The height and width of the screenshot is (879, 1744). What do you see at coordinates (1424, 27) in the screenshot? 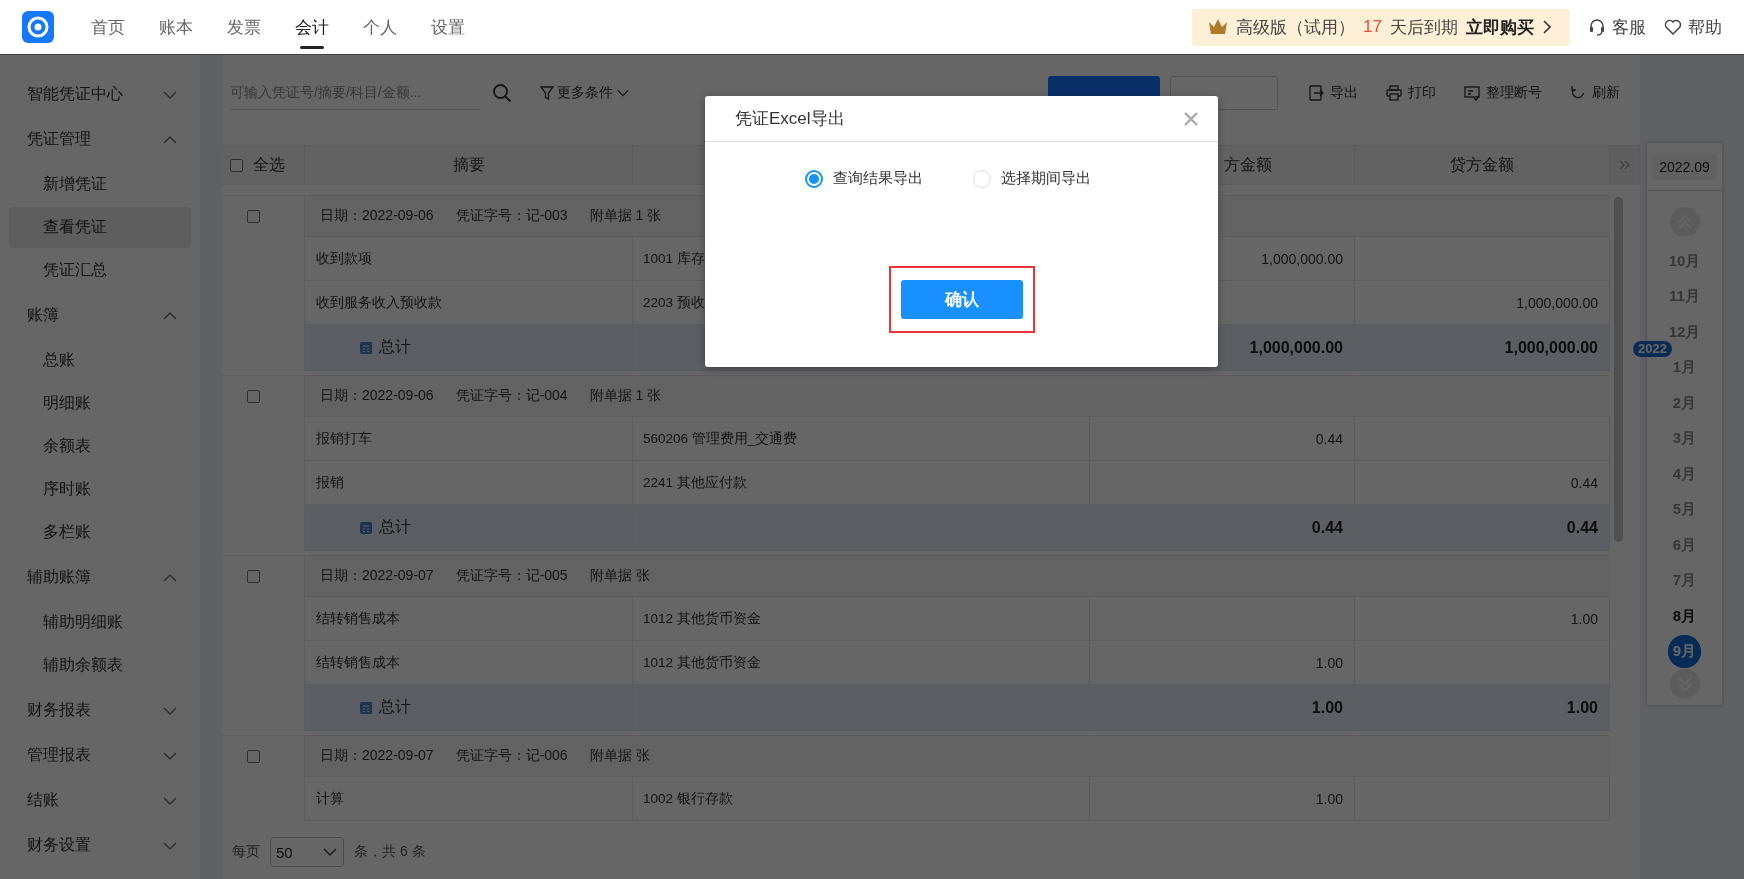
I see `expiry-label: 天后到期` at bounding box center [1424, 27].